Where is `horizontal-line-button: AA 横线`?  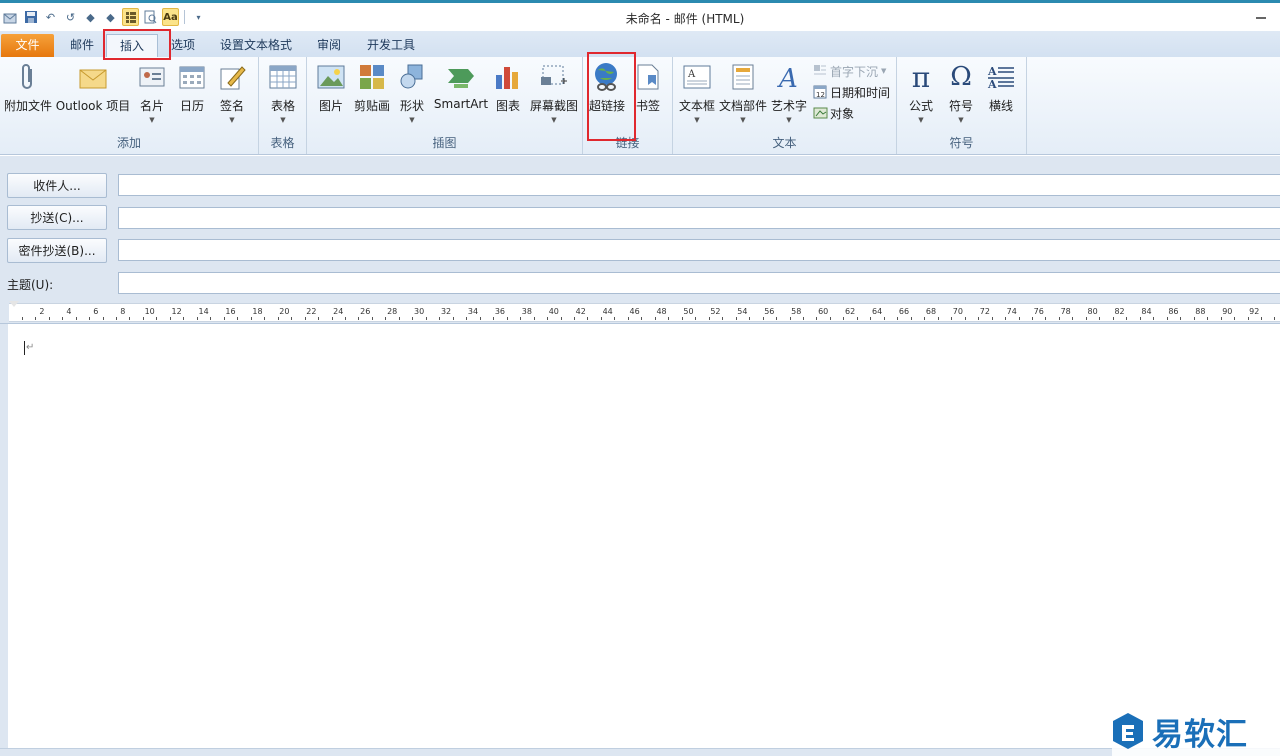
horizontal-line-button: AA 横线 is located at coordinates (1001, 97).